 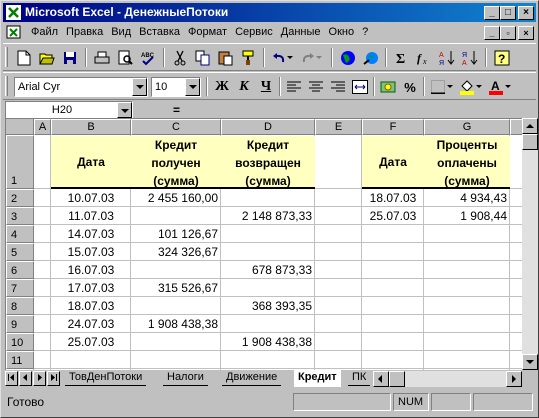 I want to click on header-credit-returned-2: возвращен, so click(x=268, y=163).